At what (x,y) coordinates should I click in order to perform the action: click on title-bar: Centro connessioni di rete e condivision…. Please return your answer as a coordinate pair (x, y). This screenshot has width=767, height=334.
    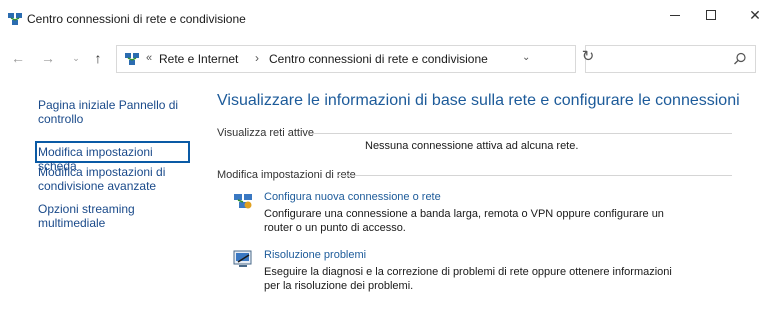
    Looking at the image, I should click on (383, 19).